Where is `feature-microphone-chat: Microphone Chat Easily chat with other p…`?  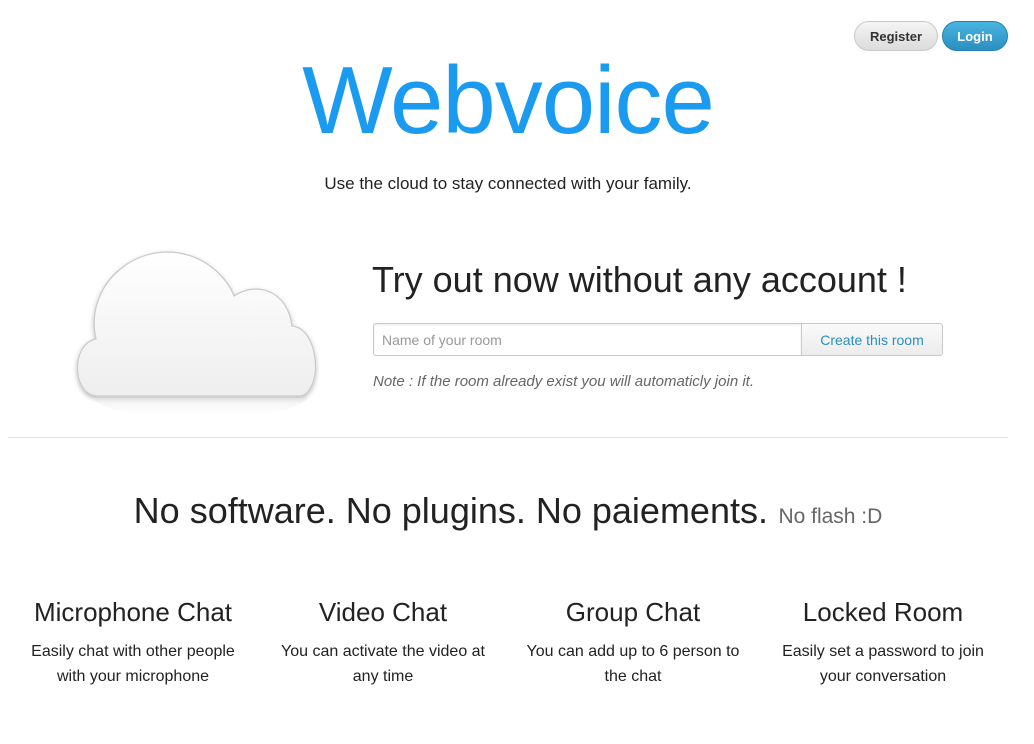
feature-microphone-chat: Microphone Chat Easily chat with other p… is located at coordinates (133, 641).